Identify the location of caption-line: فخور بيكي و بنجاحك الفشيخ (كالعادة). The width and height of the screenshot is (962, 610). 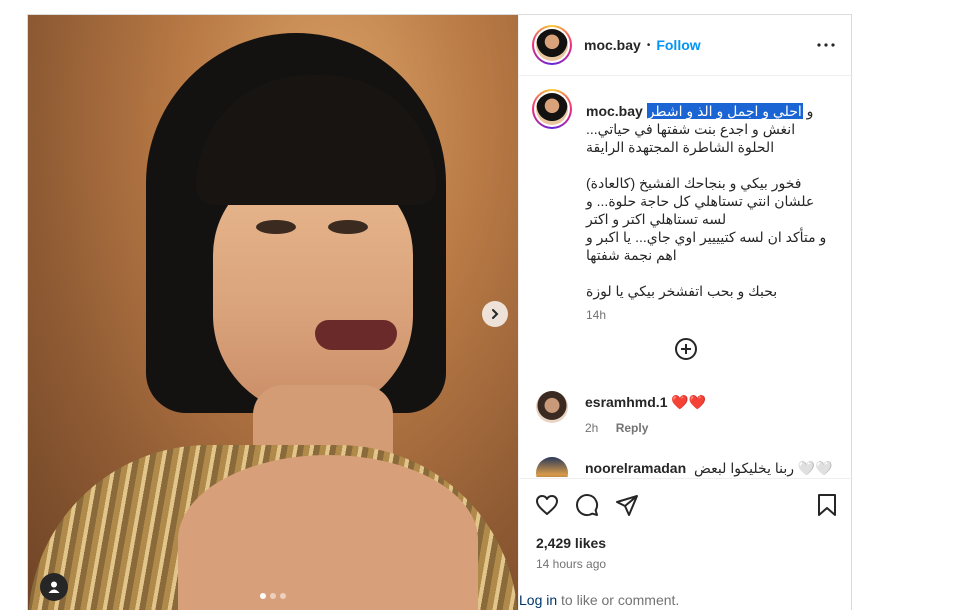
(694, 183).